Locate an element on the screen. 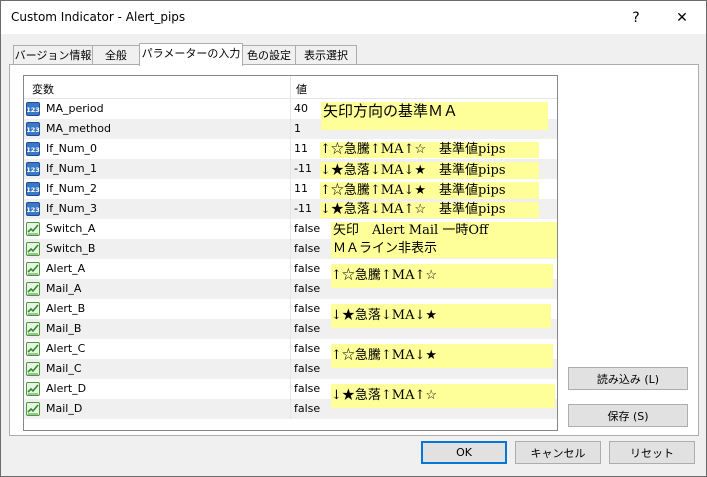 This screenshot has width=707, height=477. title-bar: Custom Indicator - Alert_pips ? ✕ is located at coordinates (353, 17).